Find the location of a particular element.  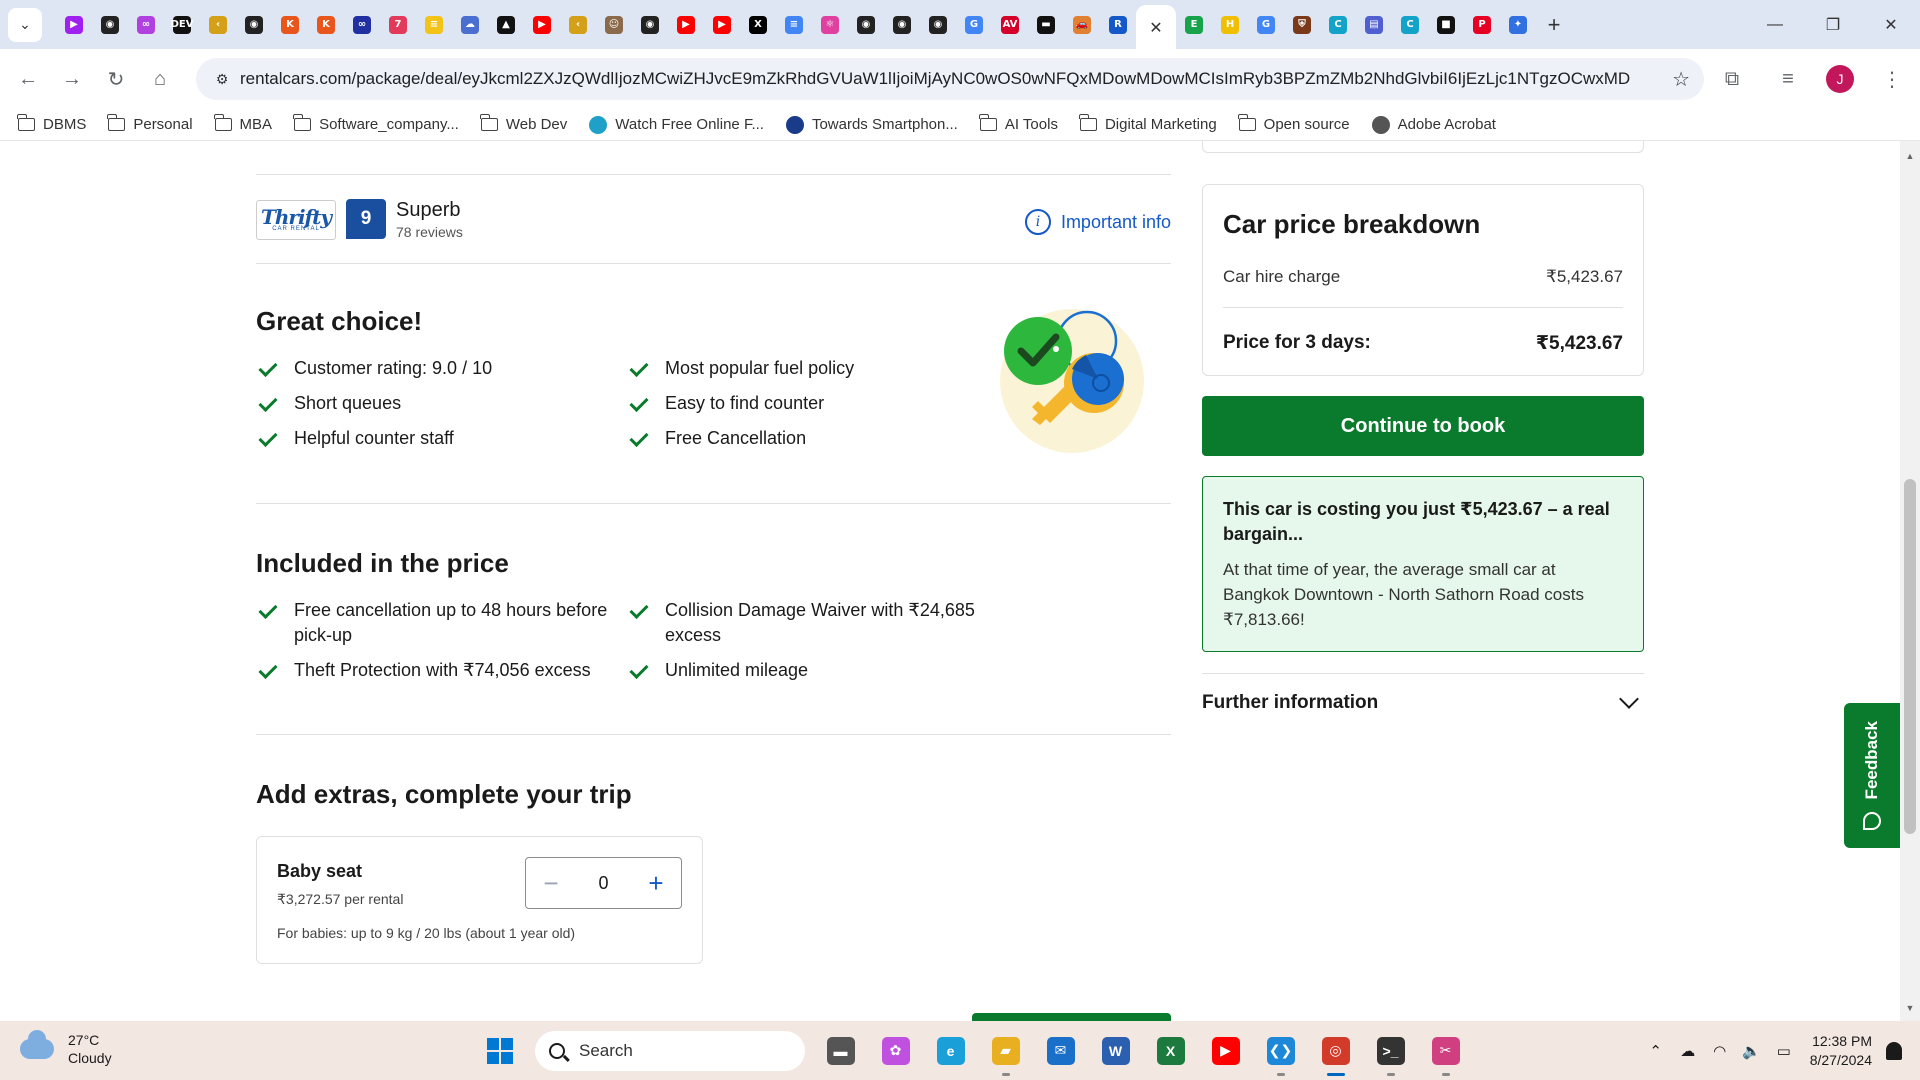

bookmark-item: MBA is located at coordinates (242, 123).